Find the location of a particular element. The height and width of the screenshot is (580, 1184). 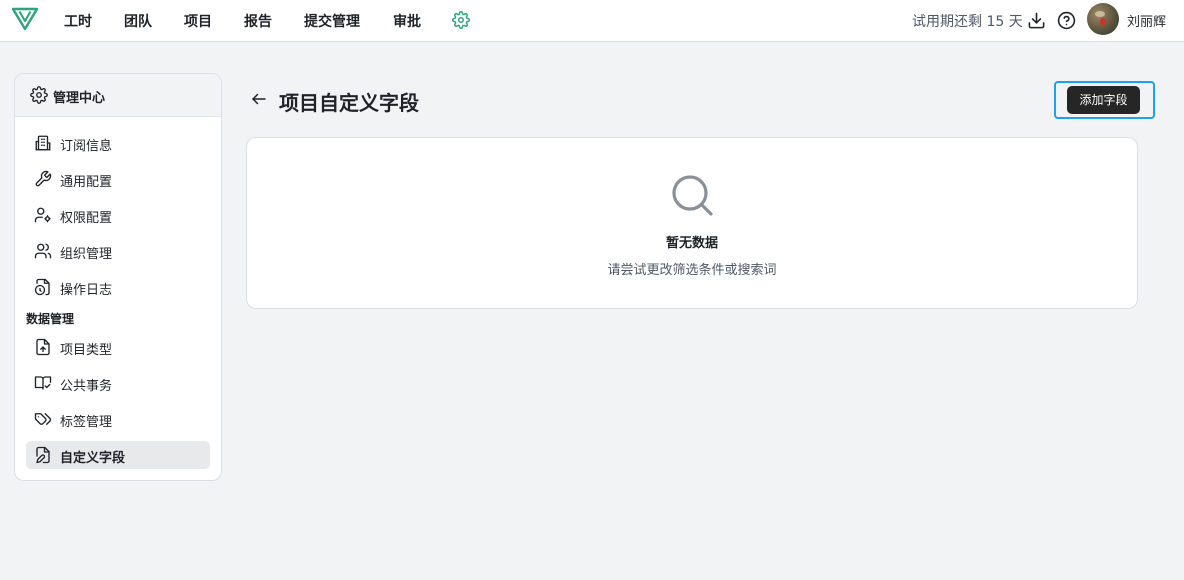

user-key-icon is located at coordinates (42, 215).